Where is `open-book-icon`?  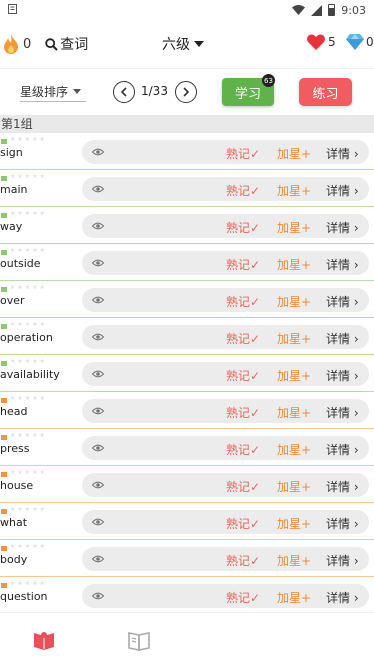 open-book-icon is located at coordinates (44, 641).